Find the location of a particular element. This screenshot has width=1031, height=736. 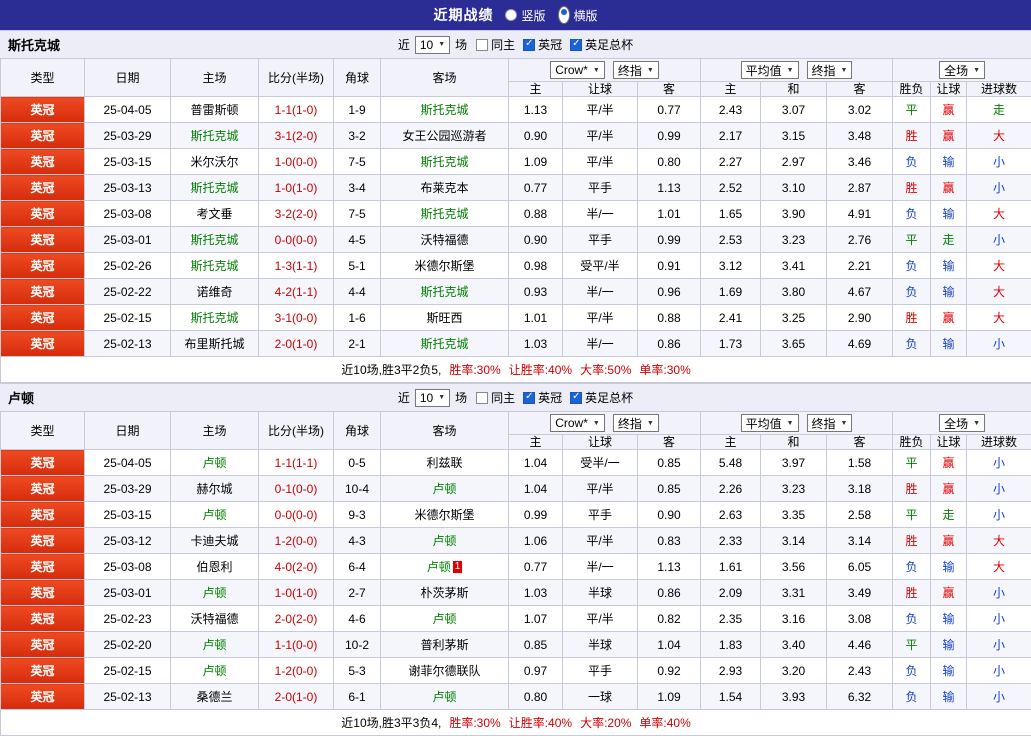

layout-option-horizontal: 横版 is located at coordinates (578, 15).